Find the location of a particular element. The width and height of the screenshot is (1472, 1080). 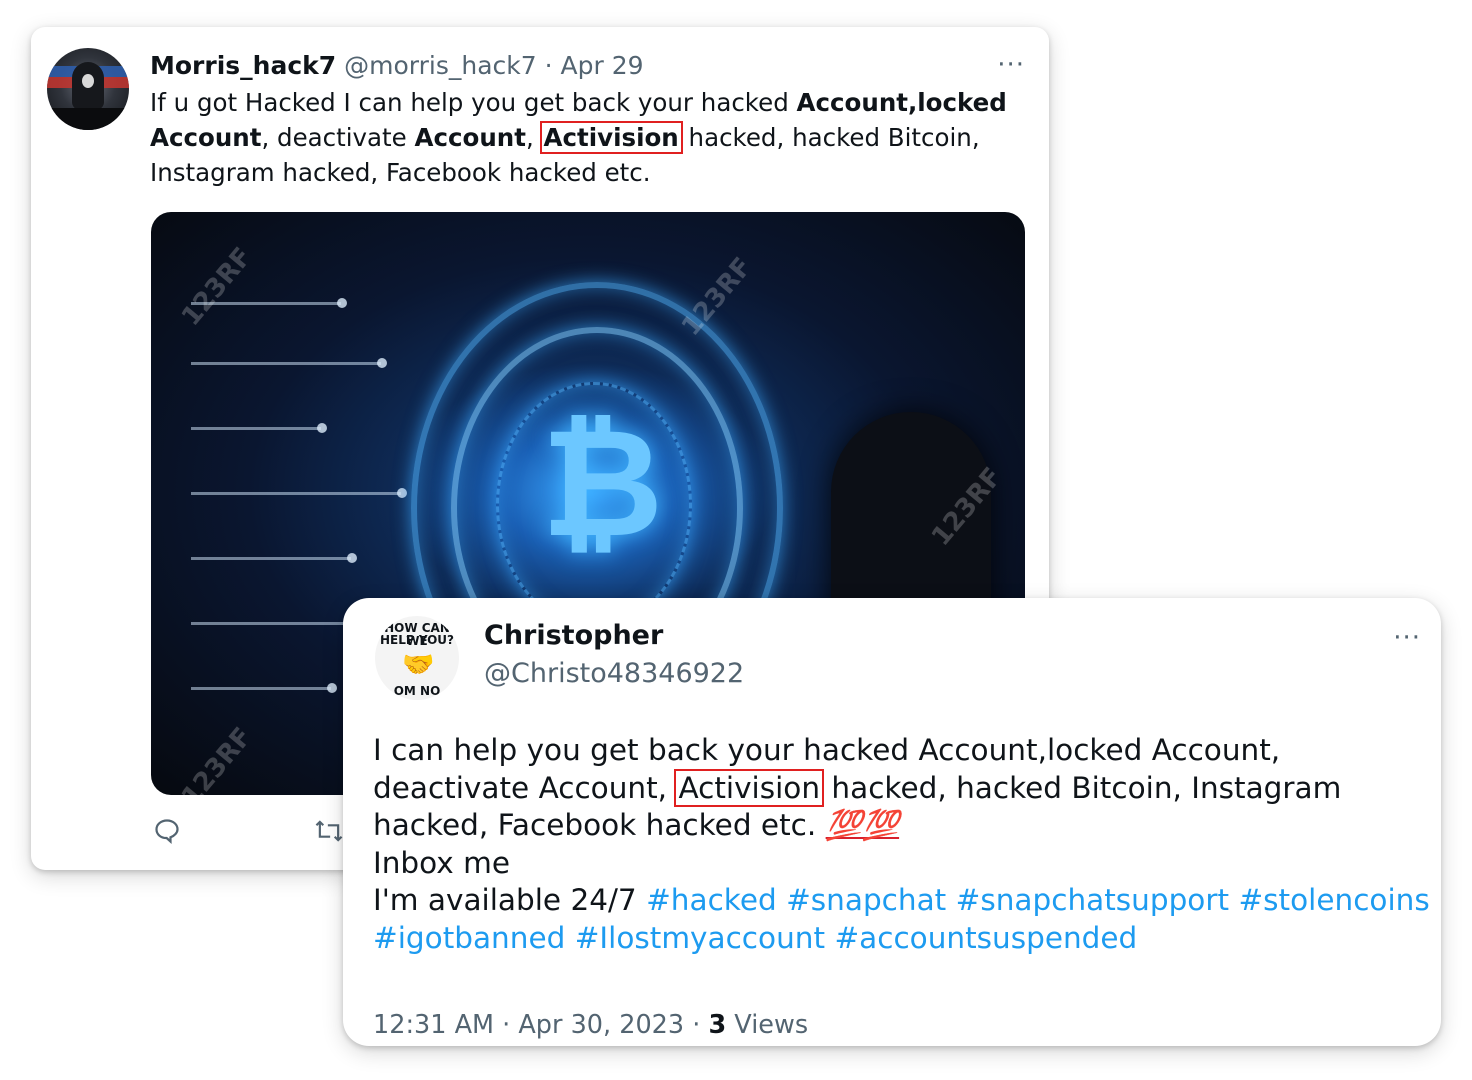

handle: @morris_hack7 is located at coordinates (440, 65).